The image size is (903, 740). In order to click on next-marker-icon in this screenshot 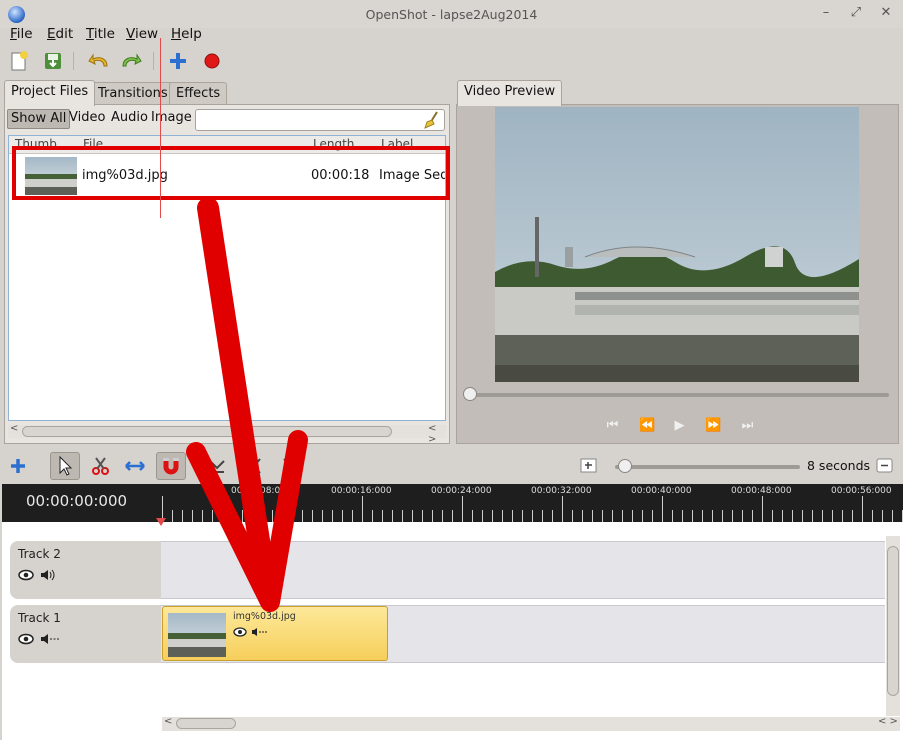, I will do `click(287, 466)`.